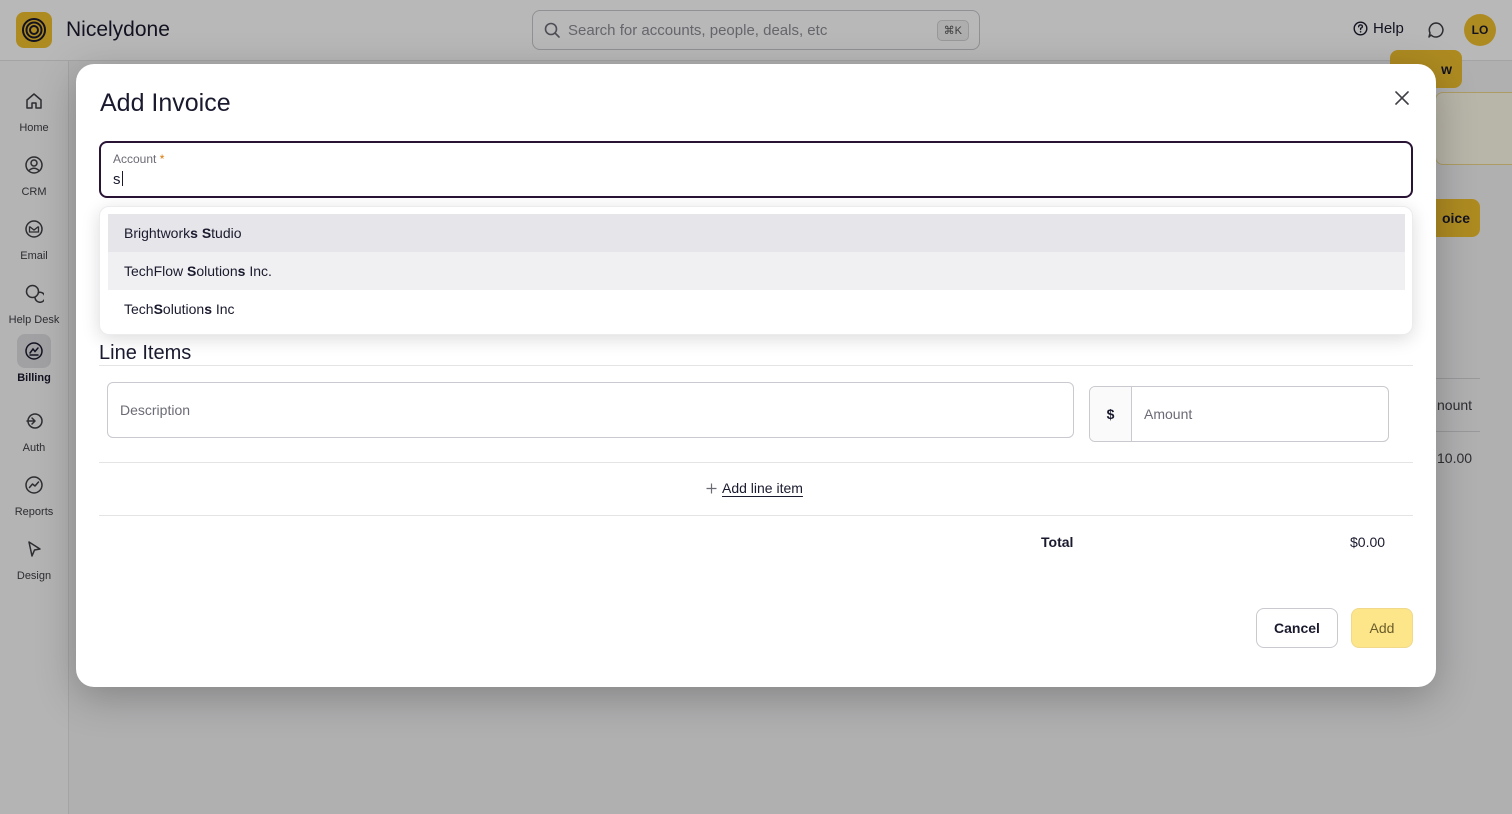 This screenshot has width=1512, height=814. Describe the element at coordinates (1368, 542) in the screenshot. I see `total-value: $0.00` at that location.